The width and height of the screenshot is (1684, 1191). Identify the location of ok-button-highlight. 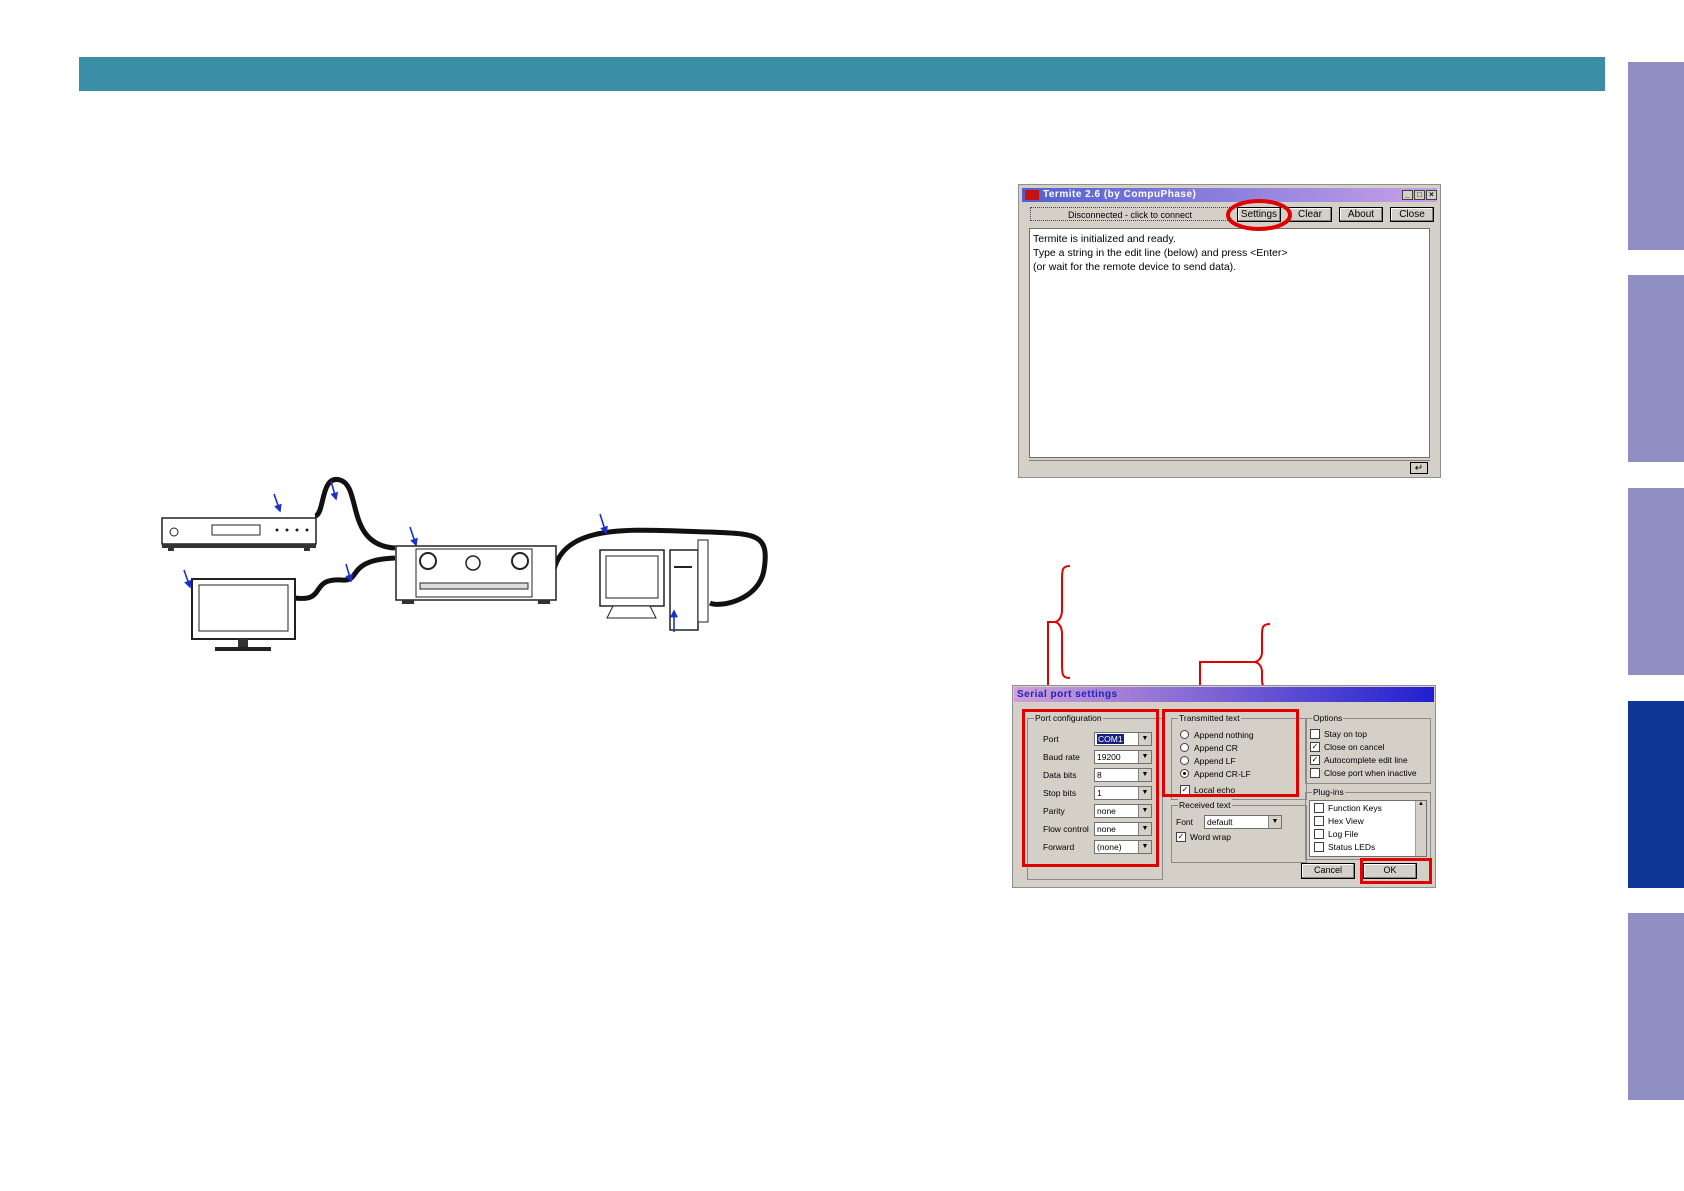
(1396, 871).